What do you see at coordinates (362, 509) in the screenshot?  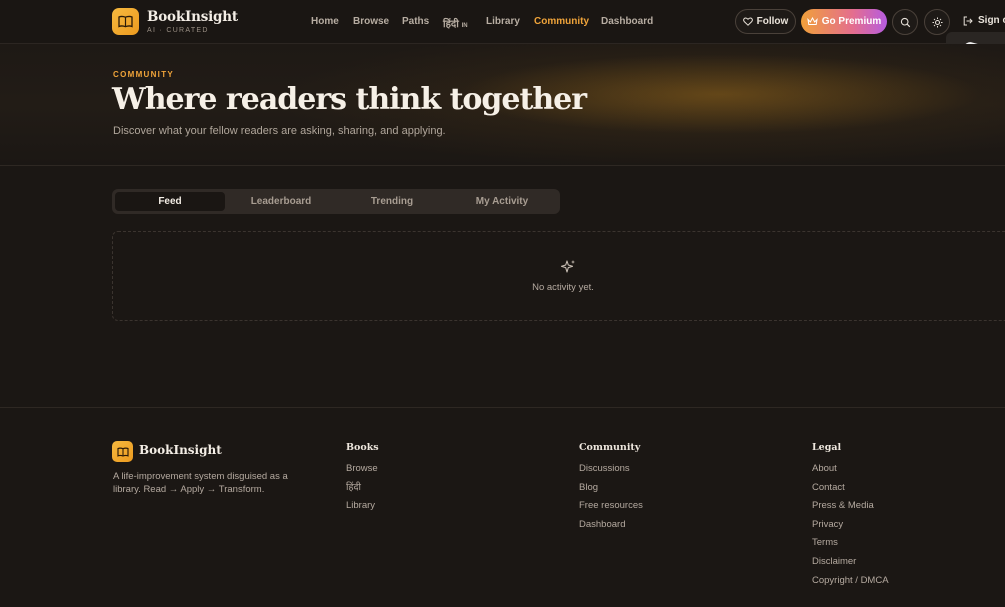 I see `footer-link-library: Library` at bounding box center [362, 509].